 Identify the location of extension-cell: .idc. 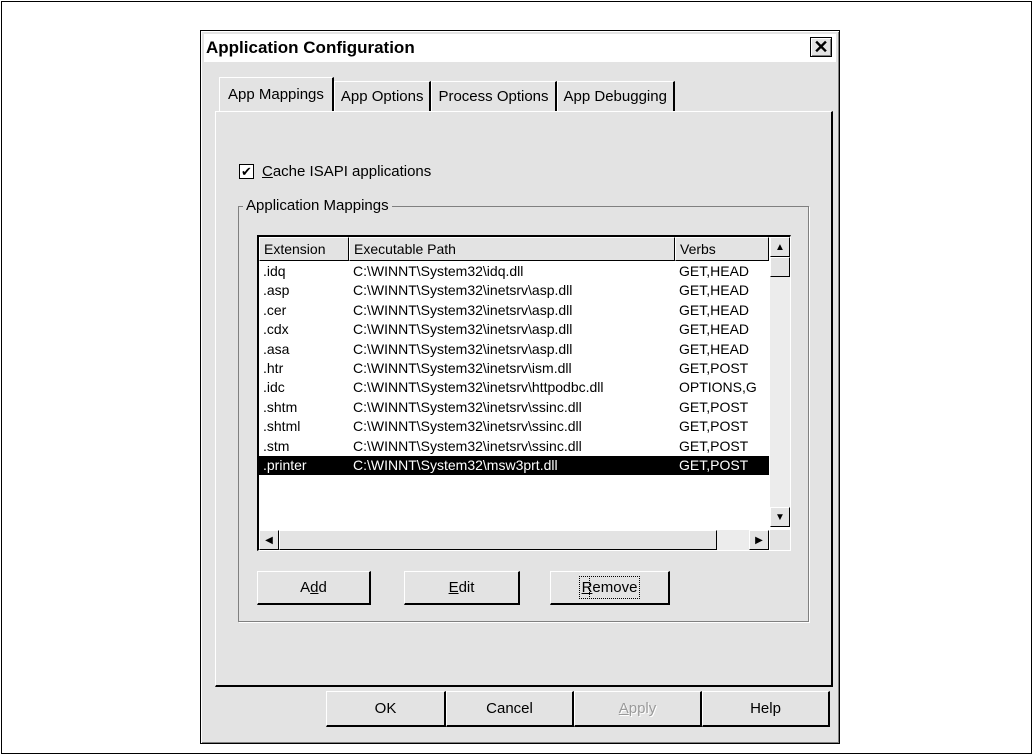
(274, 387).